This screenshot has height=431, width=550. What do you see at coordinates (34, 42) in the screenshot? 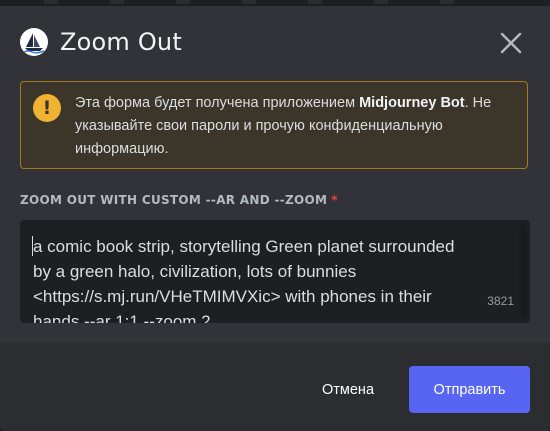
I see `midjourney-boat-icon` at bounding box center [34, 42].